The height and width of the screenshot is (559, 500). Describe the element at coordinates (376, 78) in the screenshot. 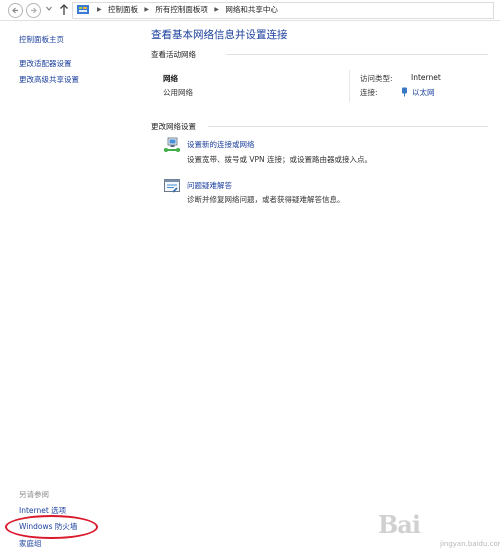

I see `access-type-label: 访问类型:` at that location.